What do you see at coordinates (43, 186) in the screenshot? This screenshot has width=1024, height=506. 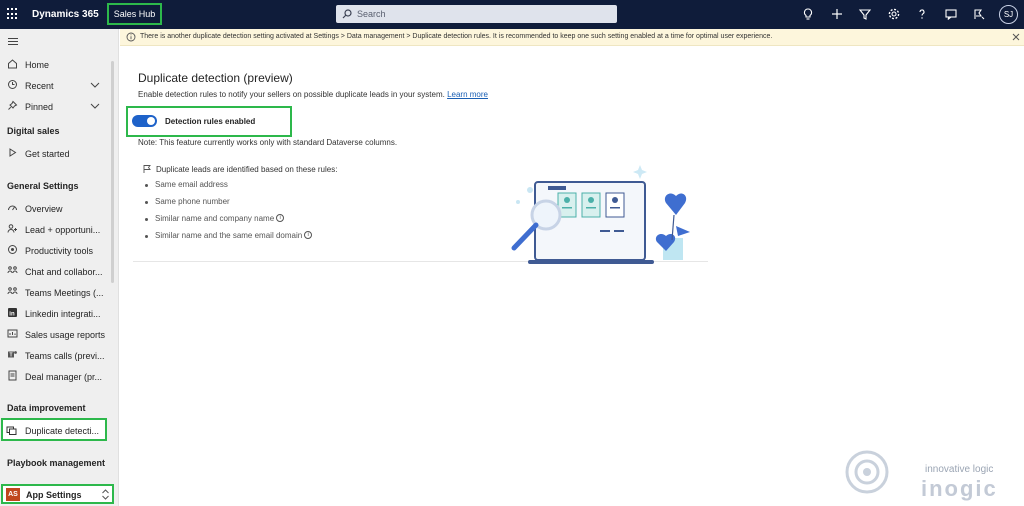 I see `section-general-settings: General Settings` at bounding box center [43, 186].